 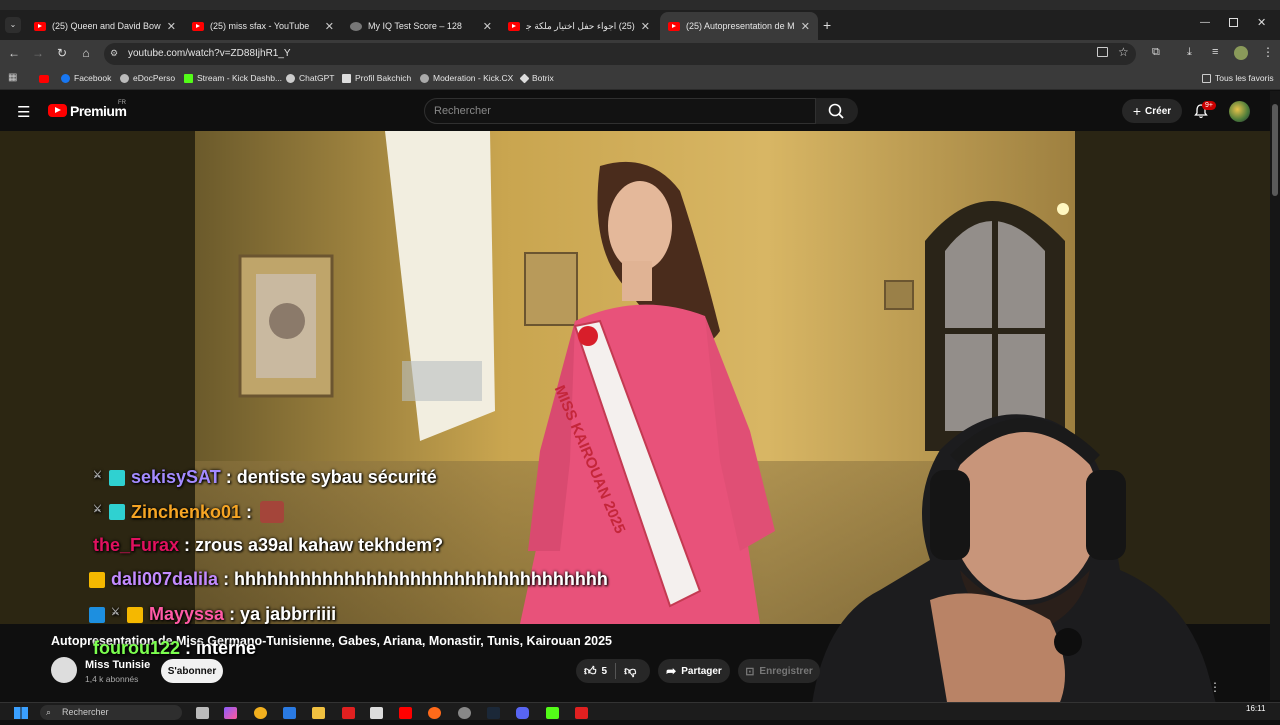 I want to click on channel-name: Miss Tunisie, so click(x=117, y=665).